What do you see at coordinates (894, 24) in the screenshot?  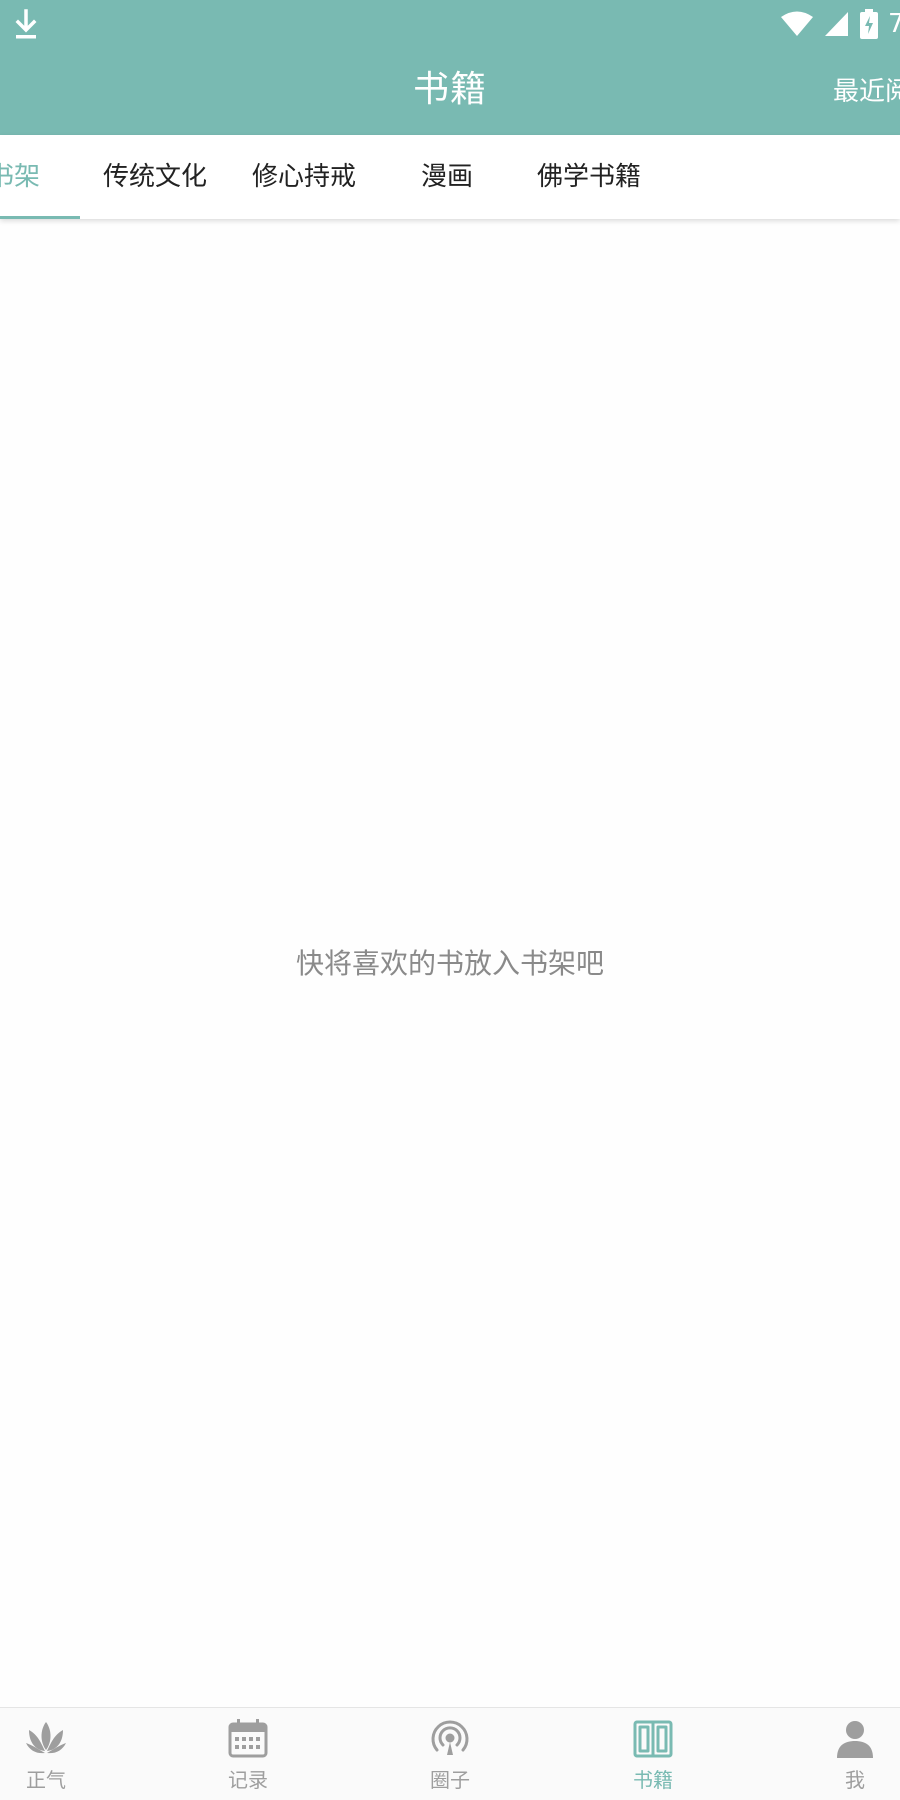 I see `status-time: 7` at bounding box center [894, 24].